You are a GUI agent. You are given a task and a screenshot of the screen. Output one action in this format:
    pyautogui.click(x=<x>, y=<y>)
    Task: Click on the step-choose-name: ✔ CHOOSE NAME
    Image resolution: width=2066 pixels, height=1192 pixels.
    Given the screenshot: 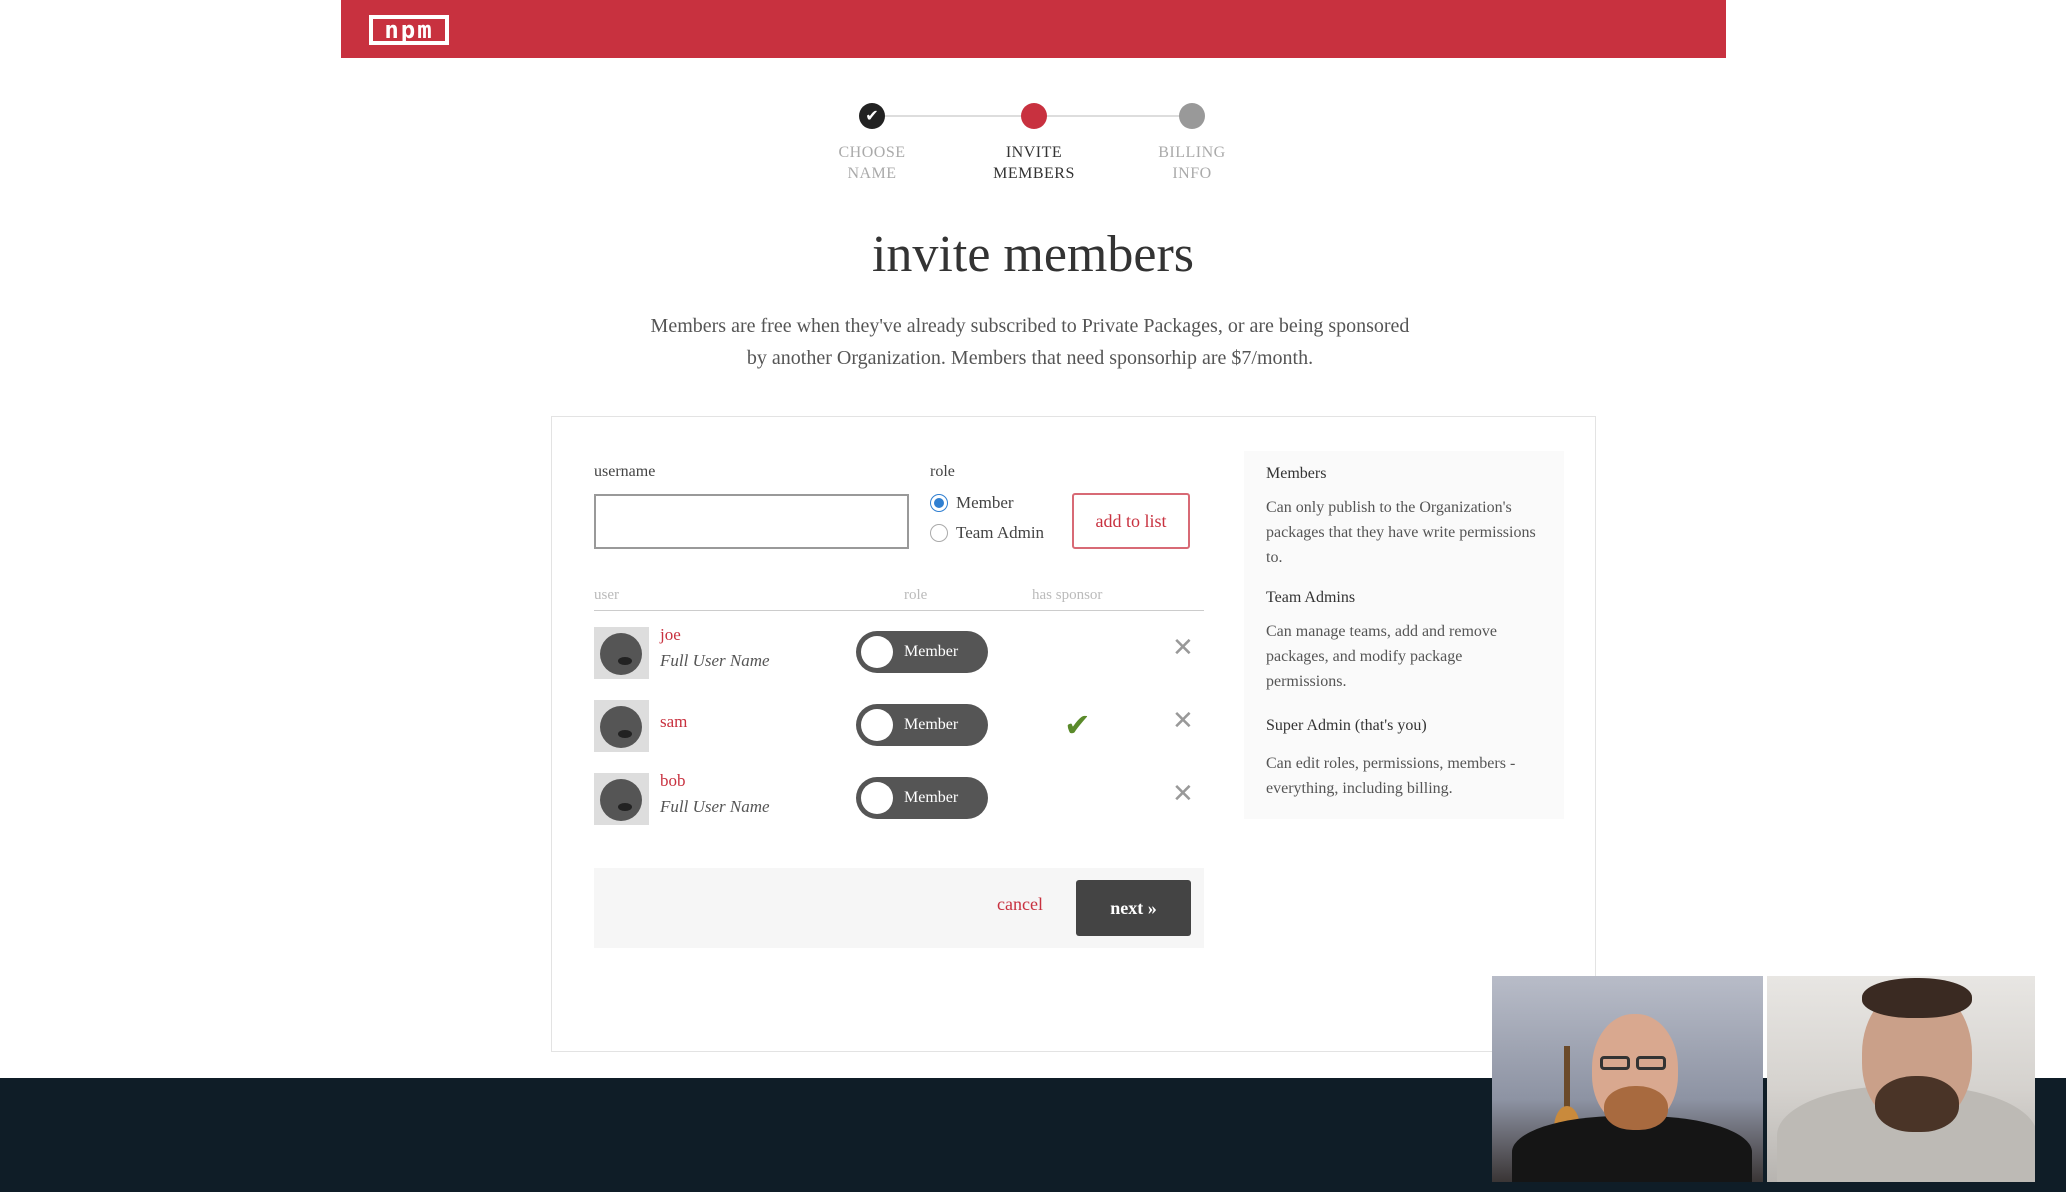 What is the action you would take?
    pyautogui.click(x=872, y=142)
    